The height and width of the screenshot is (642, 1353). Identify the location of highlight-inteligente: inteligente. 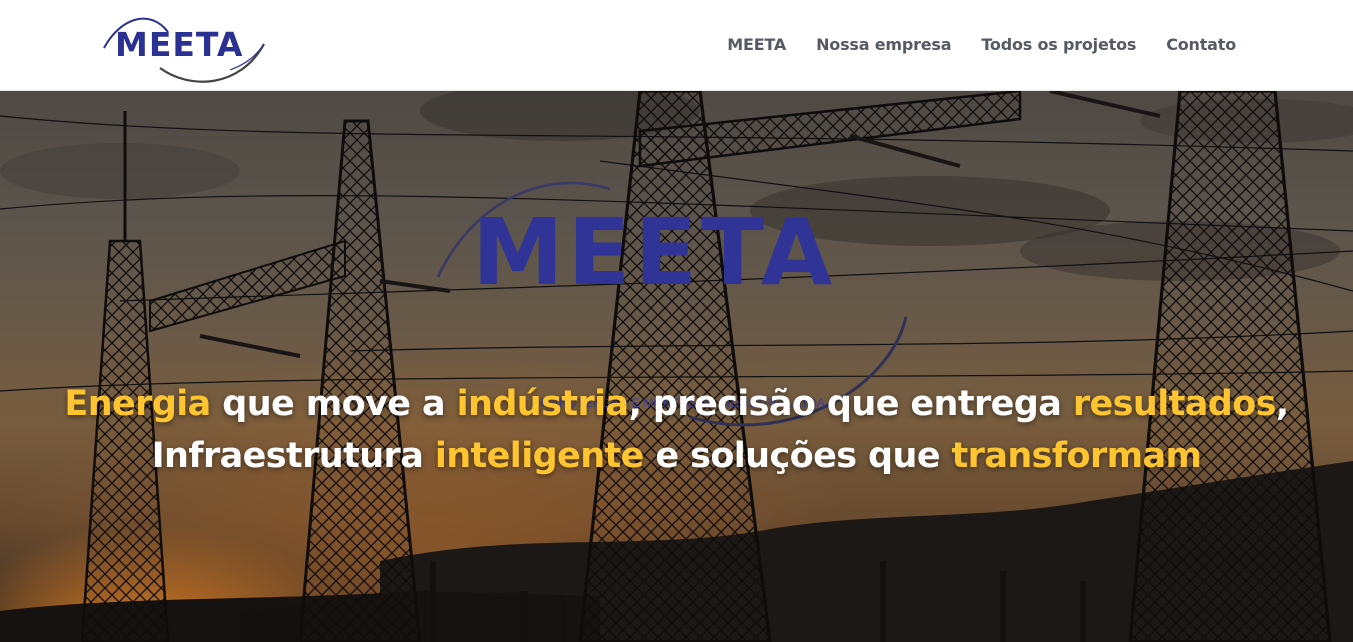
(539, 456).